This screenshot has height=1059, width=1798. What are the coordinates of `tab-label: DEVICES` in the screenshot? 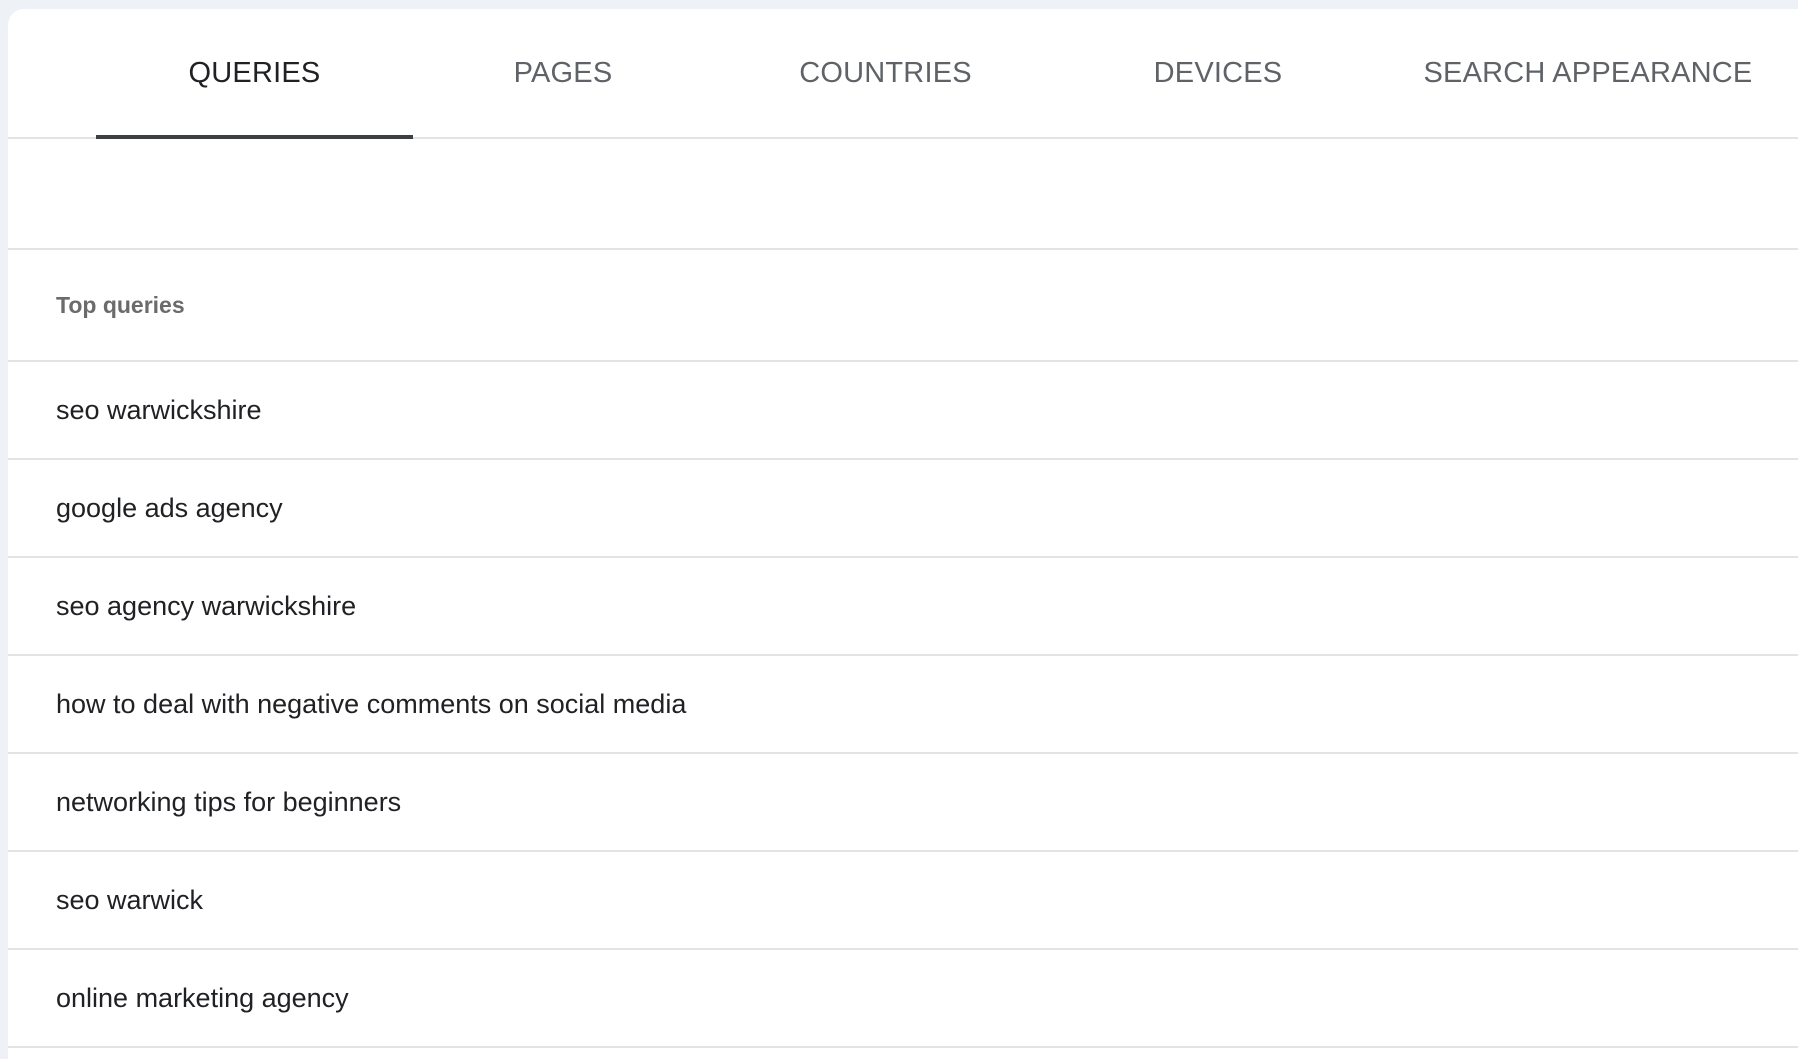 It's located at (1218, 72).